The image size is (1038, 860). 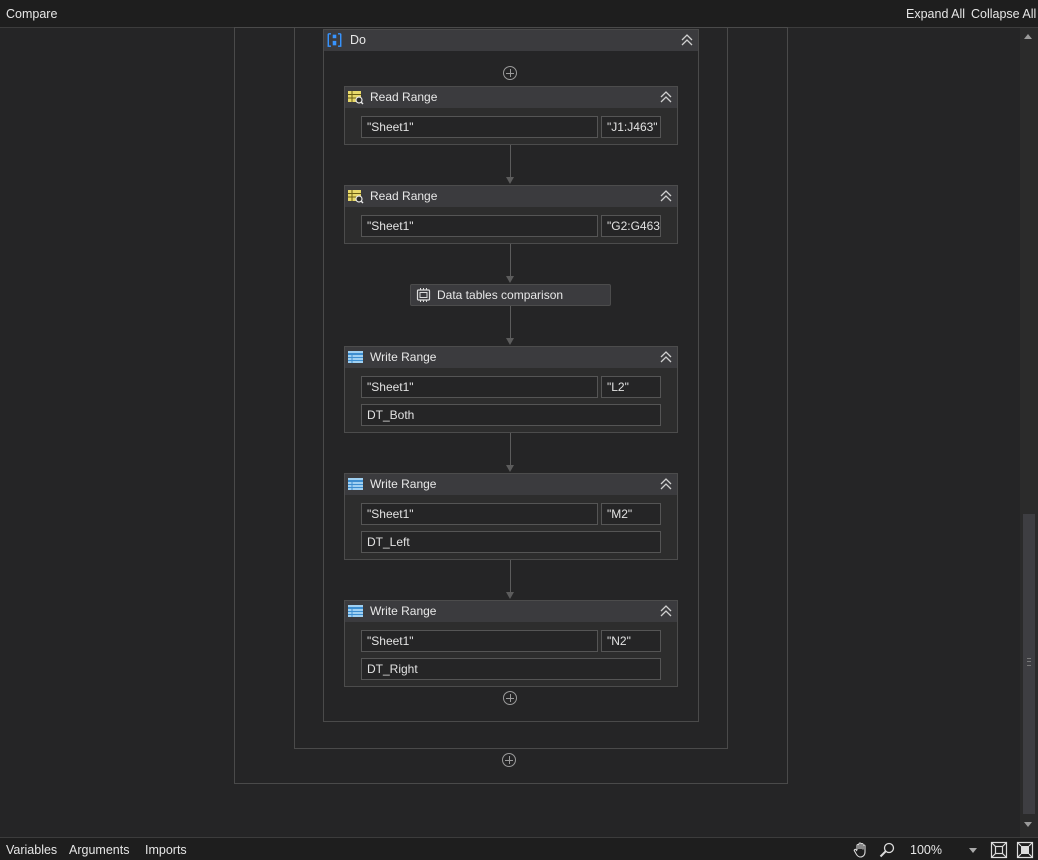 I want to click on designer-toolbar: Compare Expand All Collapse All, so click(x=519, y=14).